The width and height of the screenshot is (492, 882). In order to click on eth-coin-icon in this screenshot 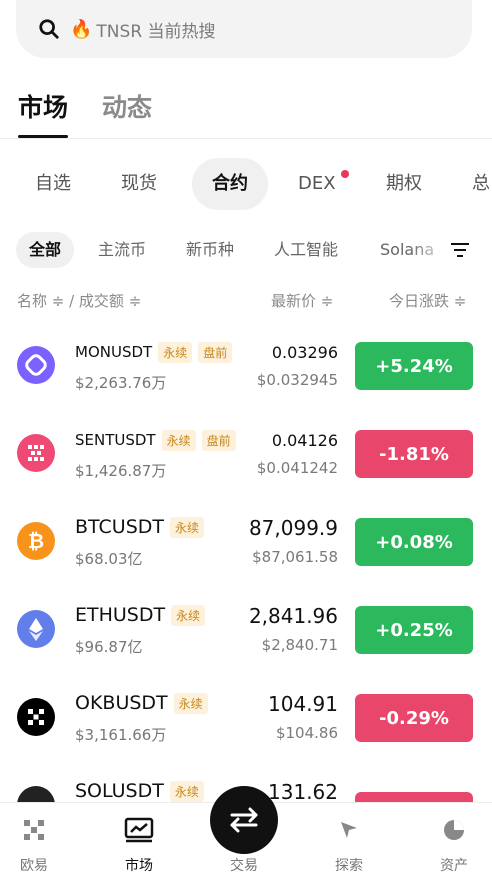, I will do `click(36, 629)`.